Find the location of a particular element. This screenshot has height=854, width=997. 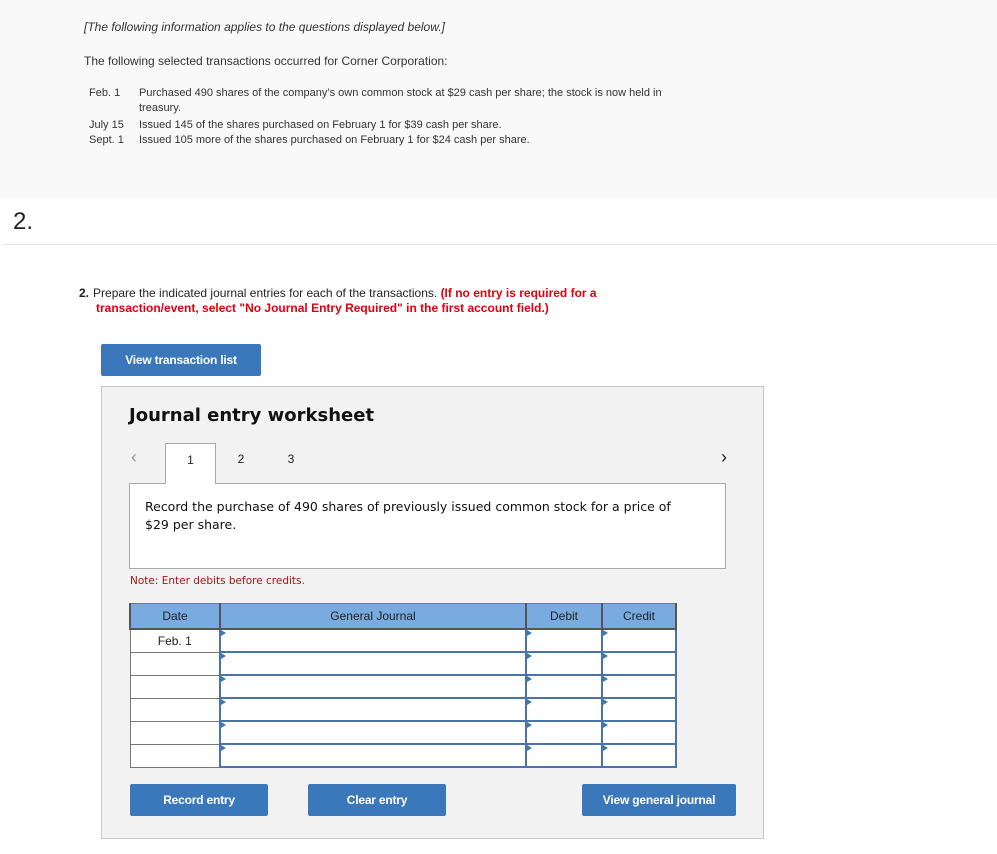

column-header-general-journal: General Journal is located at coordinates (373, 616).